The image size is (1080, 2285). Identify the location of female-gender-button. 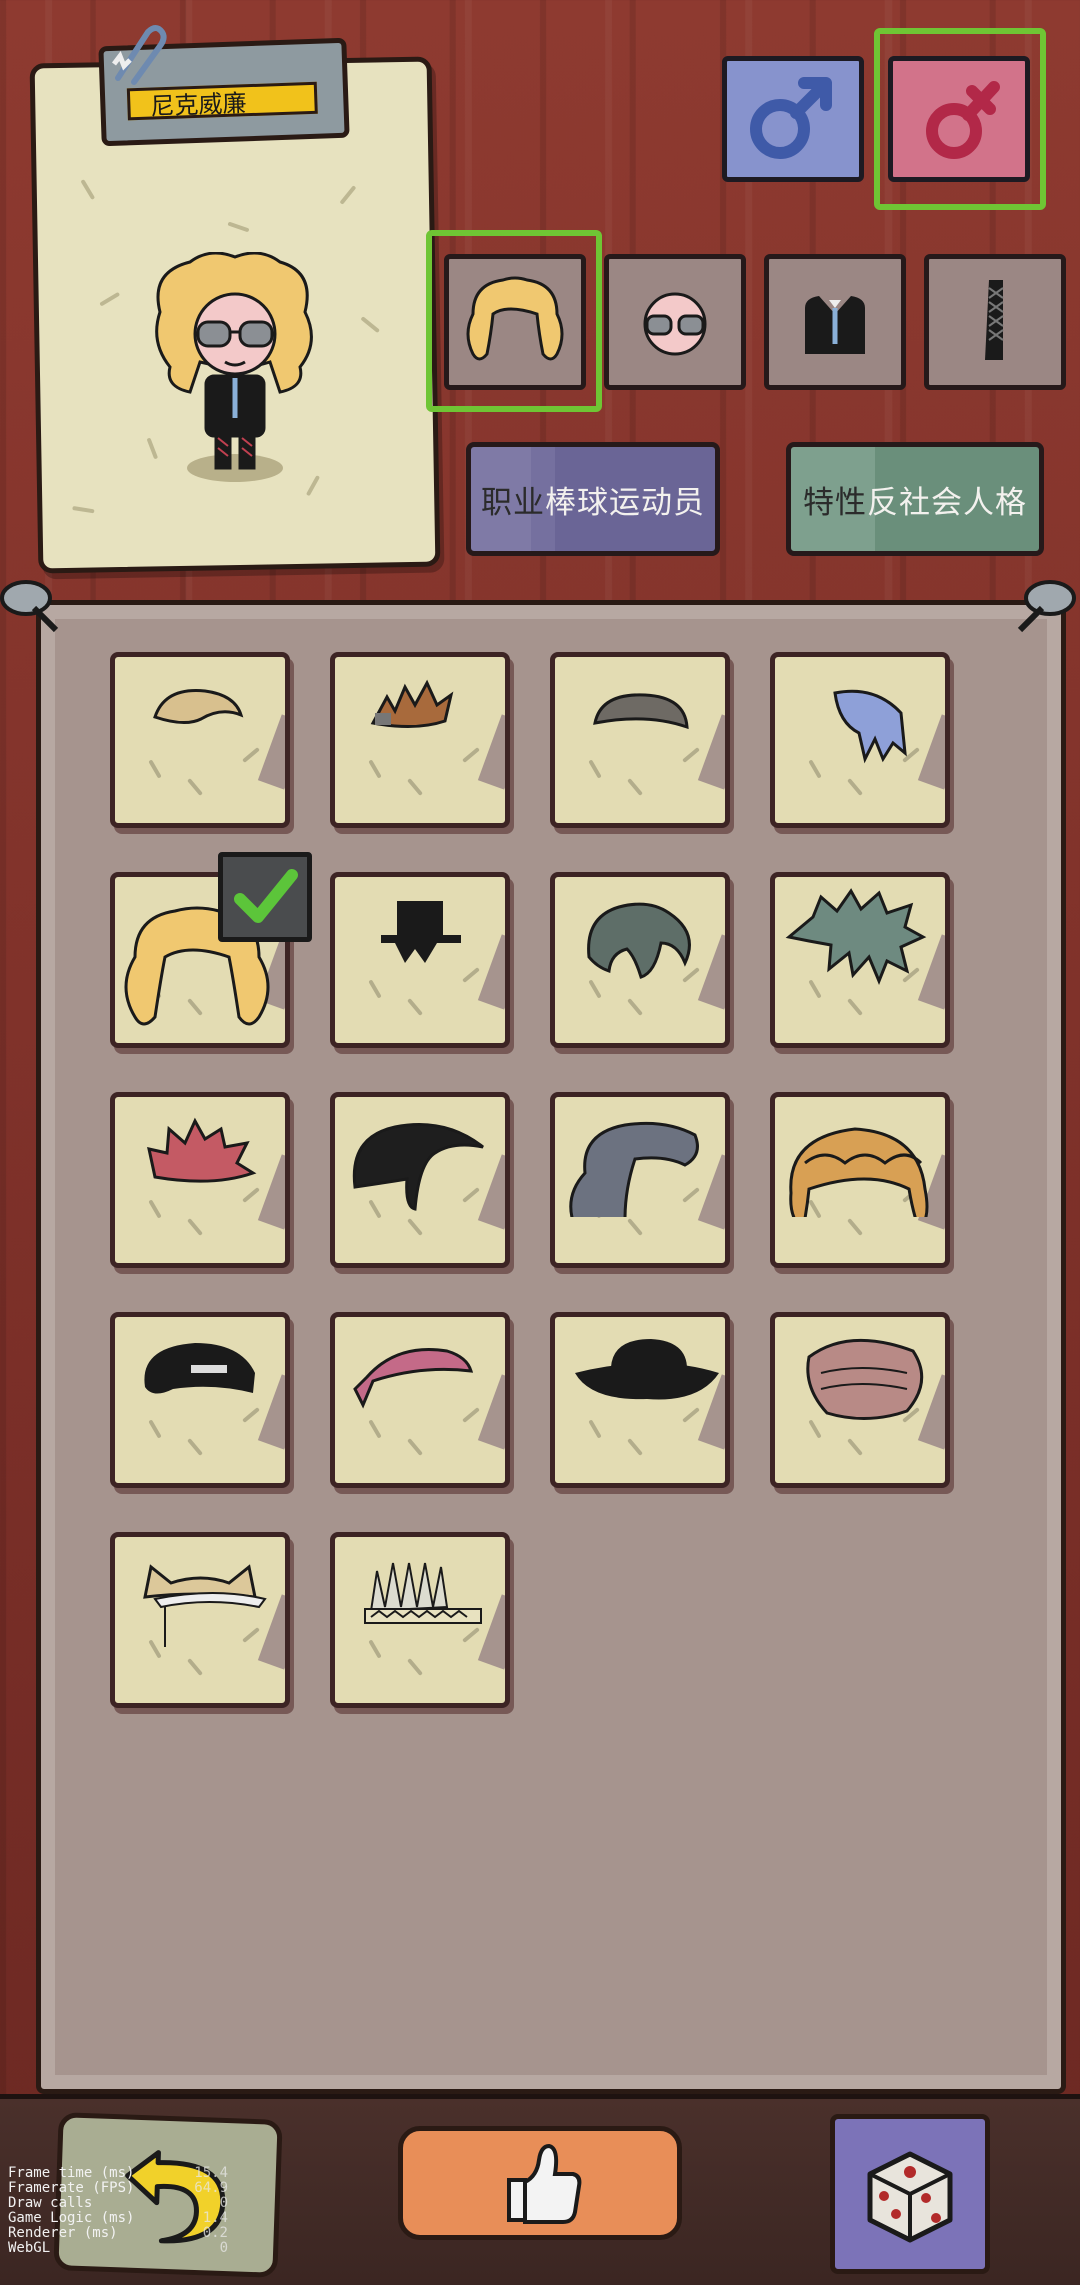
(959, 119).